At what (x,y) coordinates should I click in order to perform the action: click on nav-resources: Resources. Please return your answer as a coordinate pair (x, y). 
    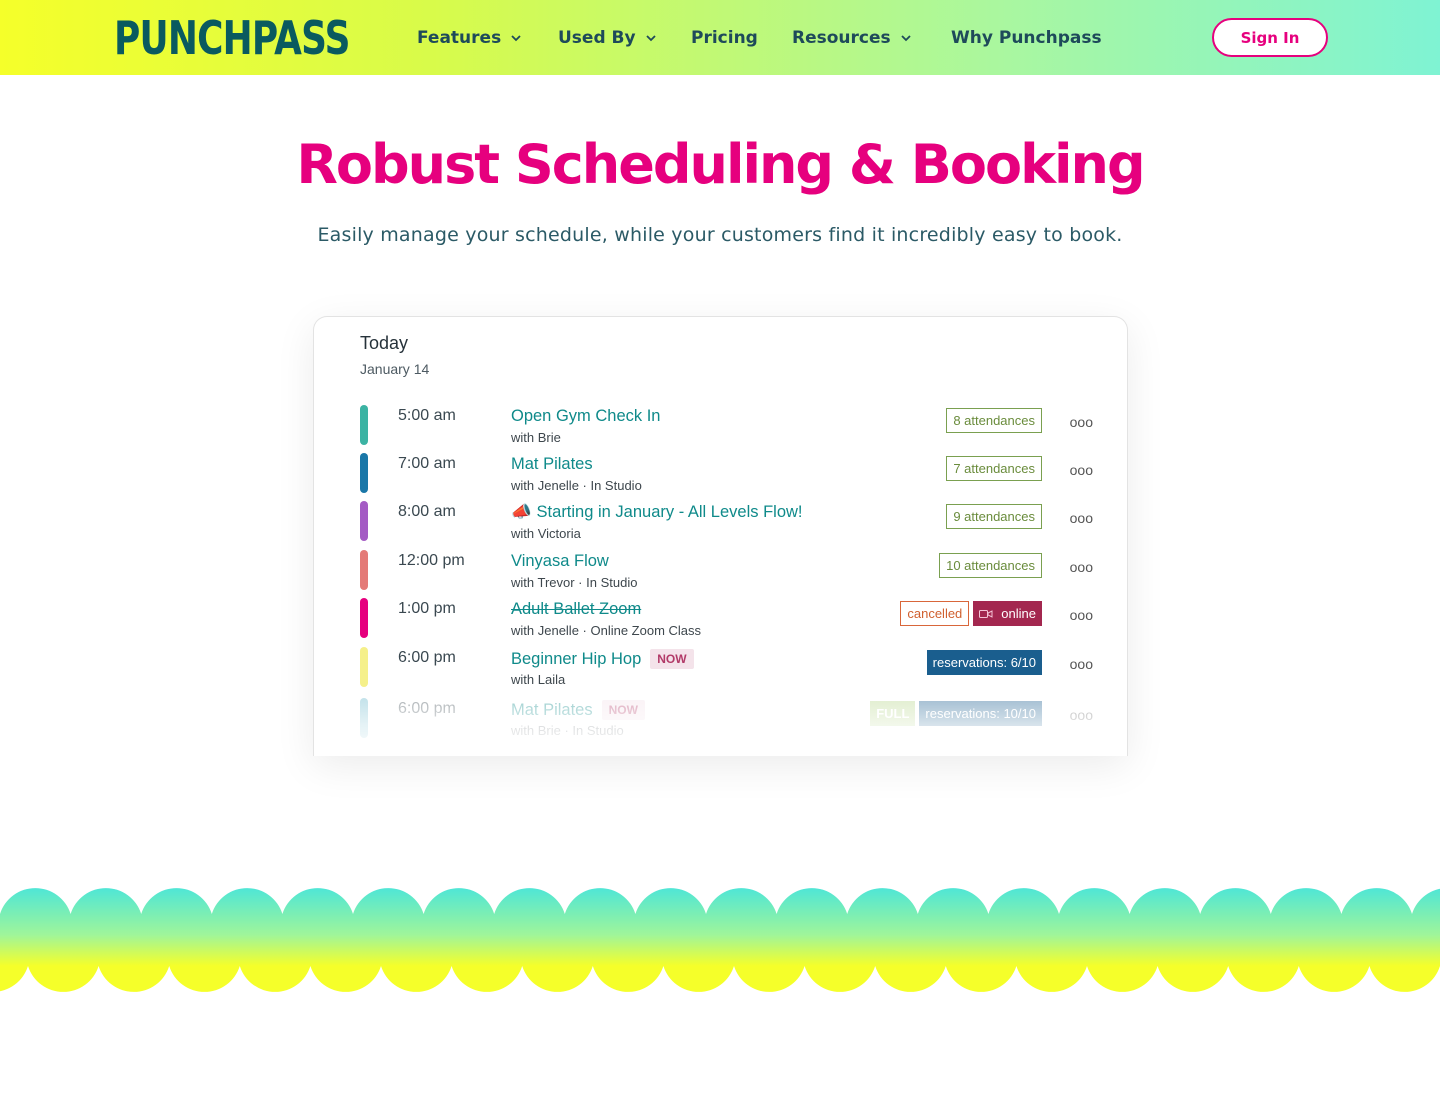
    Looking at the image, I should click on (852, 38).